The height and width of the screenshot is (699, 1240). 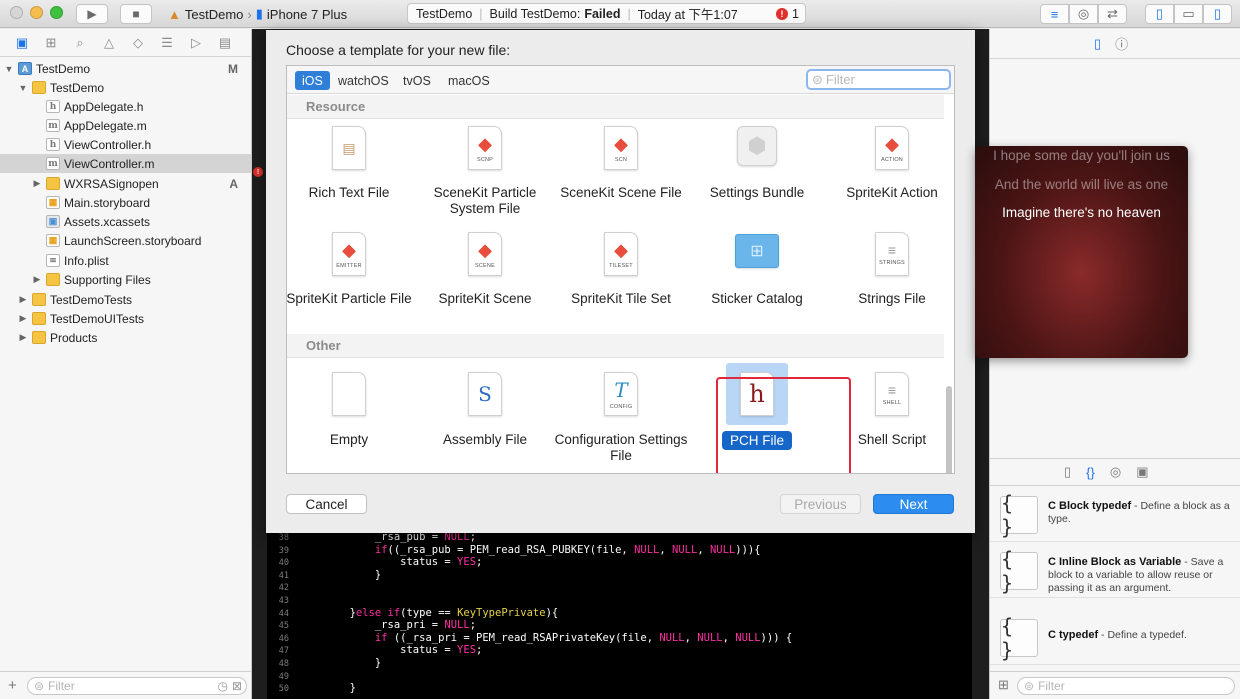 I want to click on add-icon: +, so click(x=12, y=685).